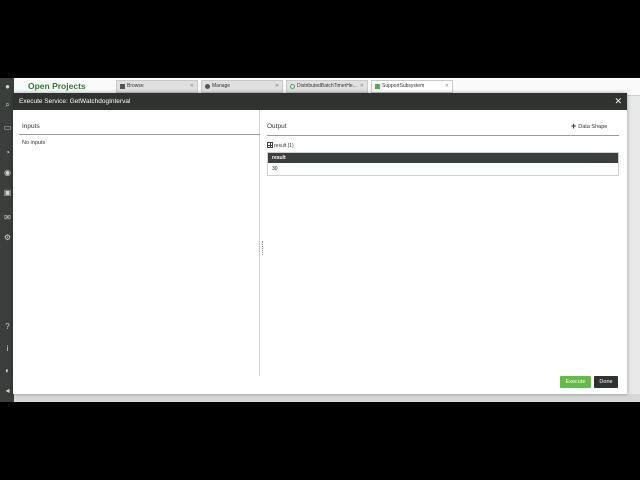 The height and width of the screenshot is (480, 640). Describe the element at coordinates (7, 152) in the screenshot. I see `project-icon: ◔` at that location.